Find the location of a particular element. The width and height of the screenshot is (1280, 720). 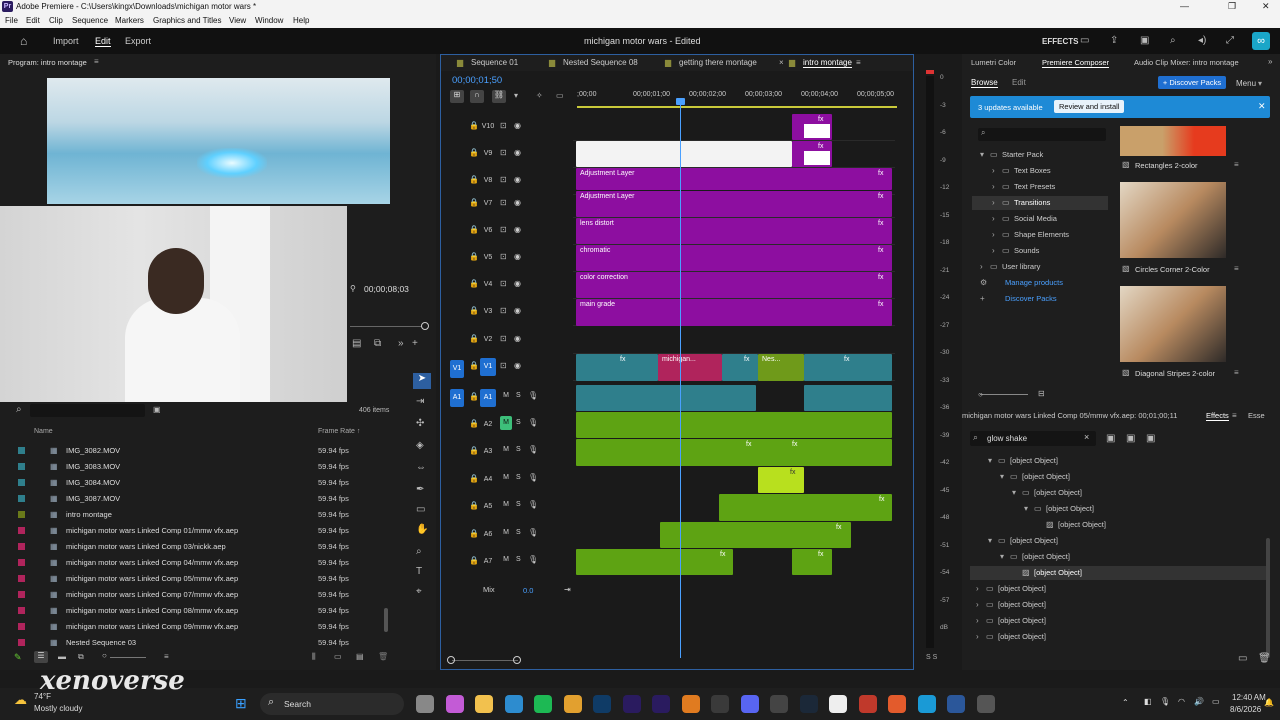

subtab-edit: Edit is located at coordinates (1019, 82).